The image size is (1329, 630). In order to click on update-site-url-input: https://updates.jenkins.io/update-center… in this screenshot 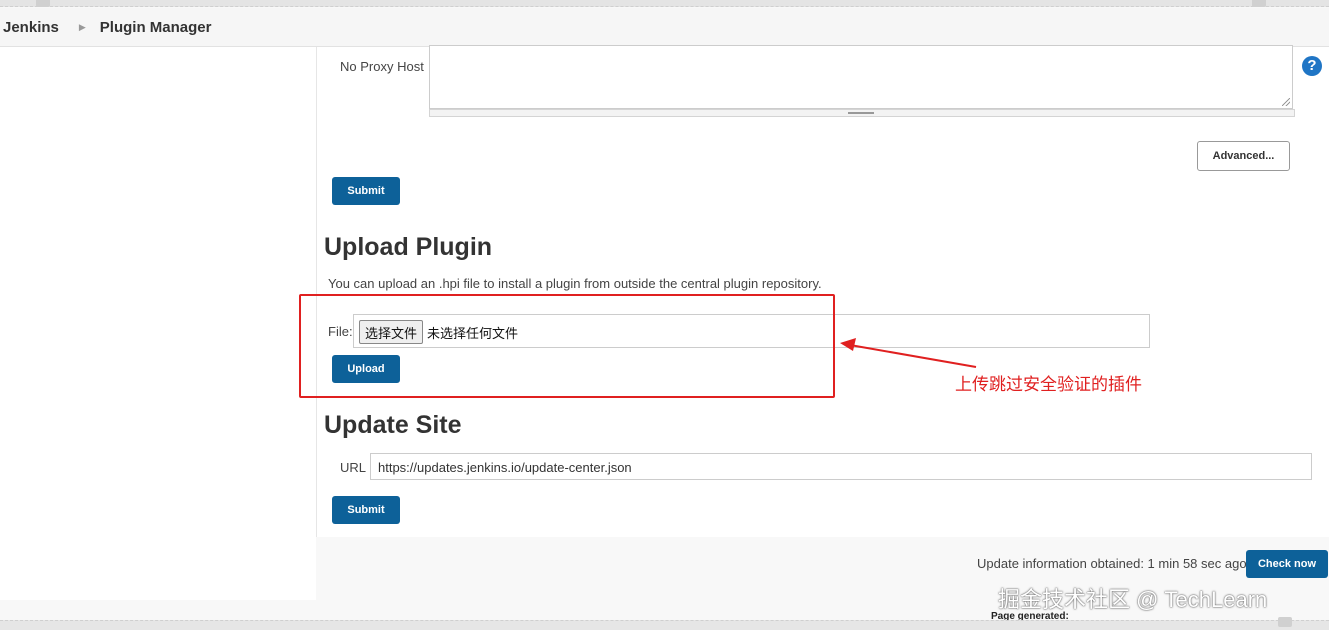, I will do `click(841, 466)`.